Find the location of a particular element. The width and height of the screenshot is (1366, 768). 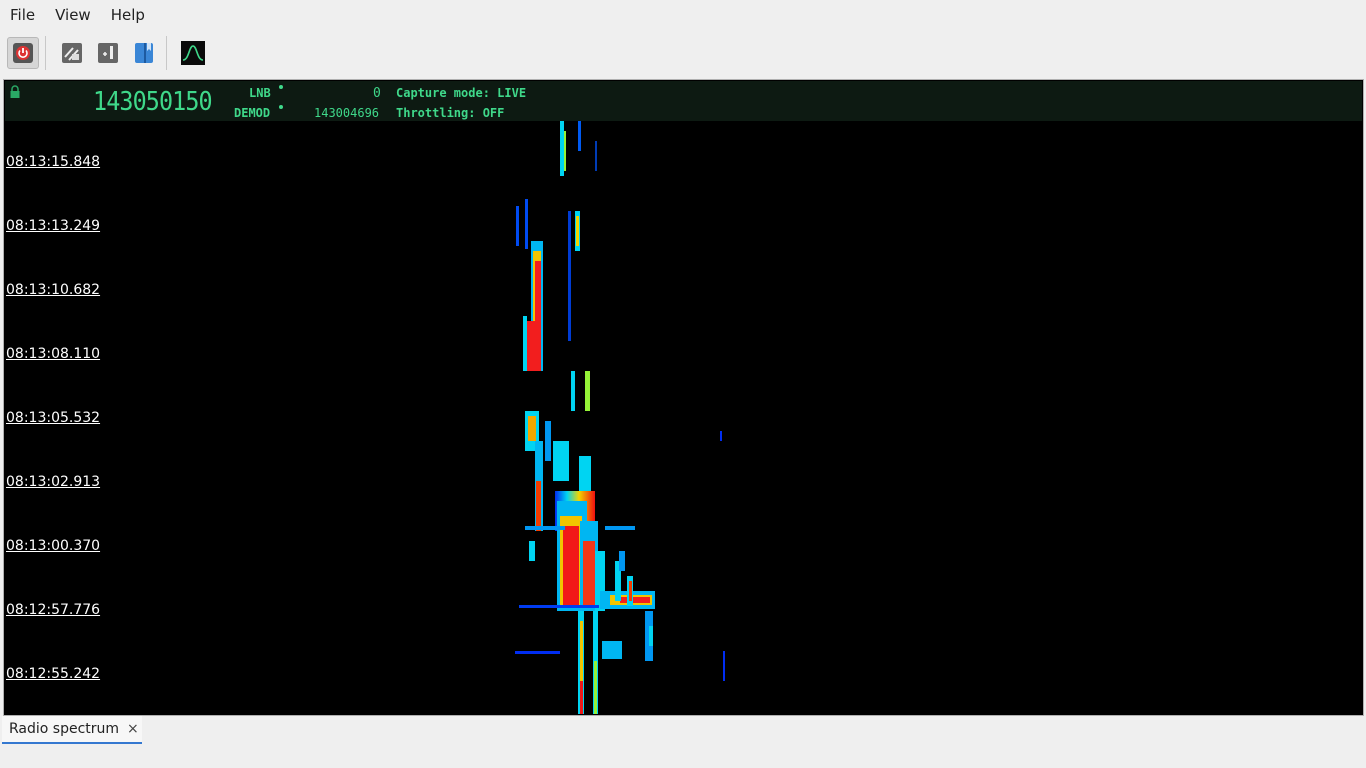

timestamp-label: 08:12:55.242 is located at coordinates (53, 674).